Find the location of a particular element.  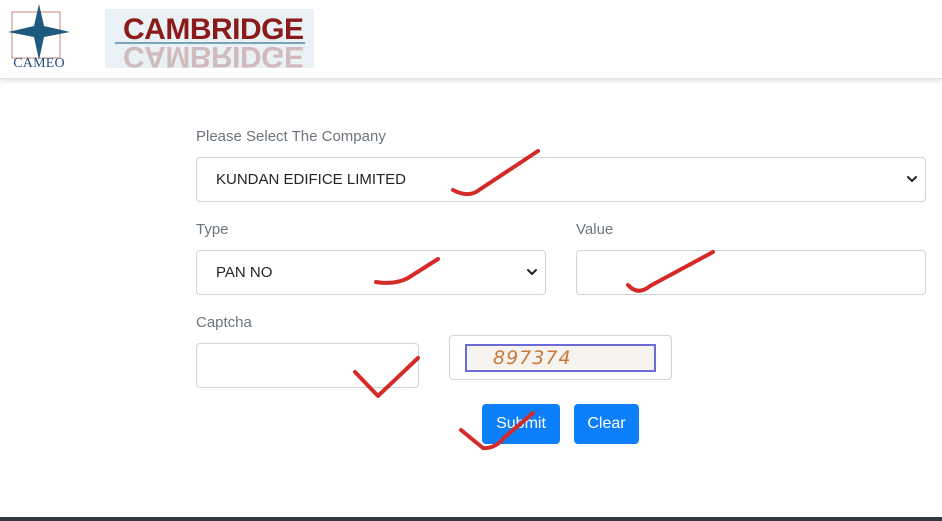

value-label: Value is located at coordinates (595, 229).